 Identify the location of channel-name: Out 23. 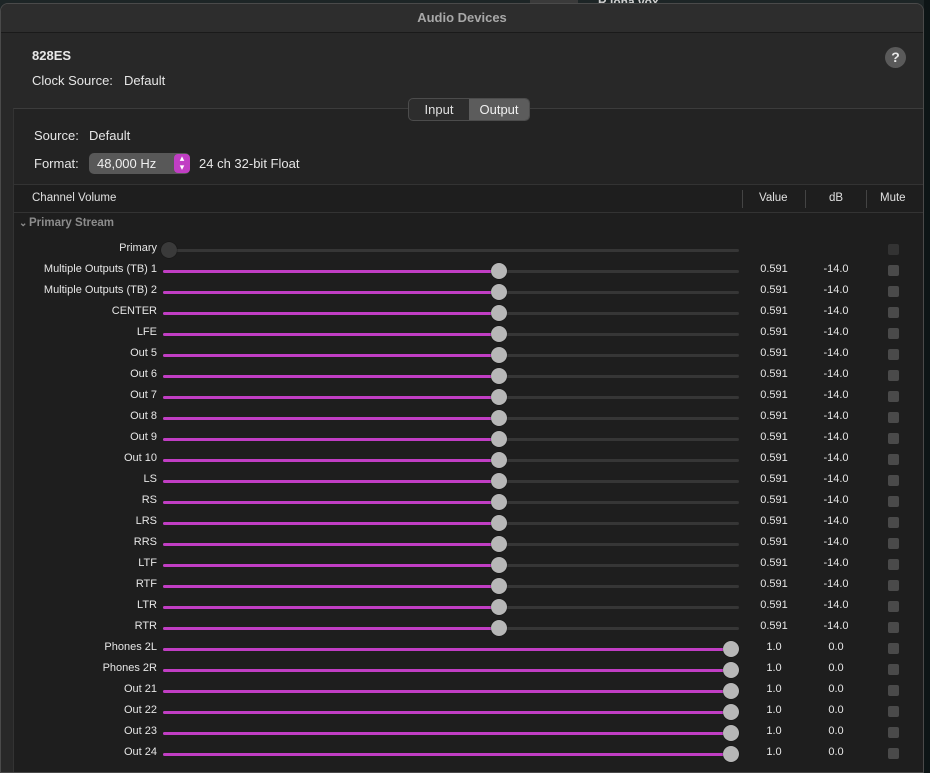
(140, 731).